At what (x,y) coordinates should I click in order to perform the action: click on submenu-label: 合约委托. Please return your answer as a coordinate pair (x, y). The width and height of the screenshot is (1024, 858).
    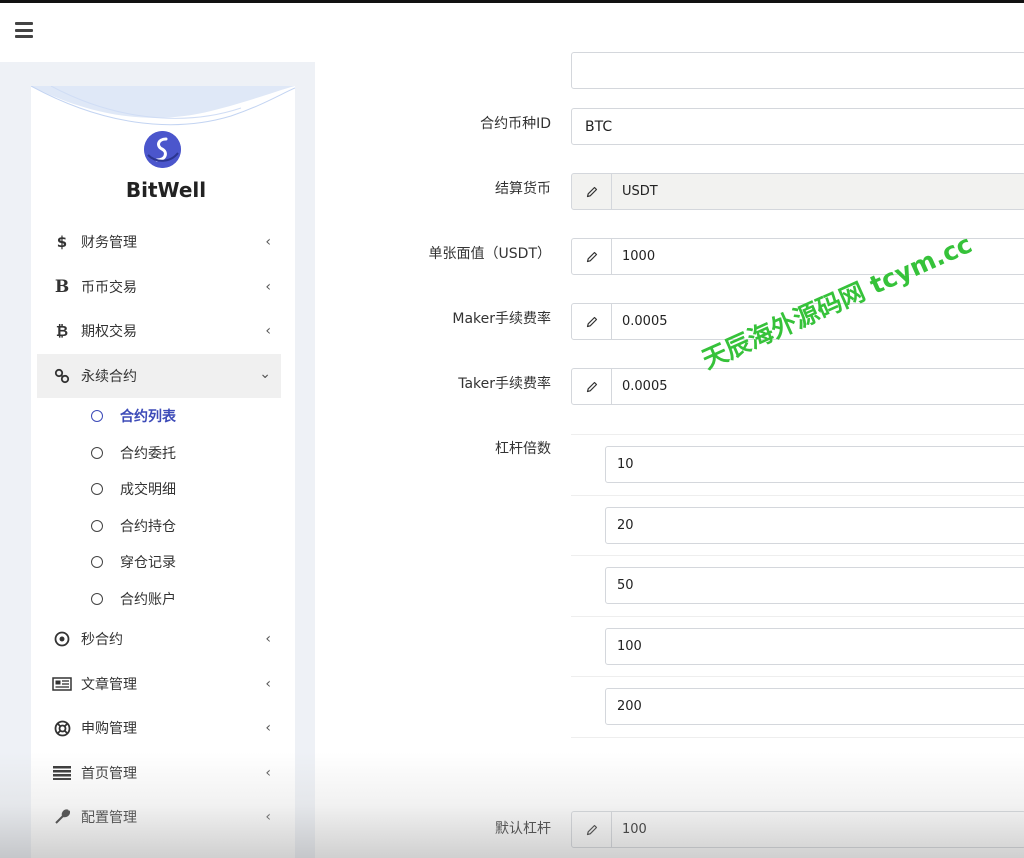
    Looking at the image, I should click on (148, 453).